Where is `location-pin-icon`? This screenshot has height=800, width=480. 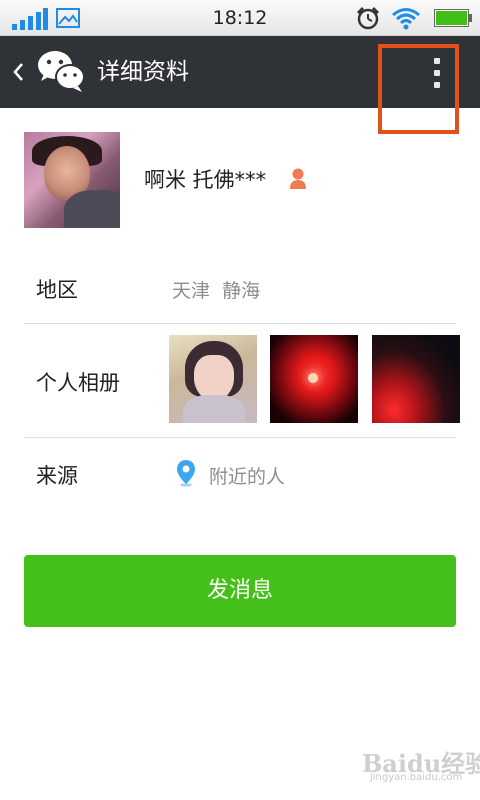
location-pin-icon is located at coordinates (186, 473).